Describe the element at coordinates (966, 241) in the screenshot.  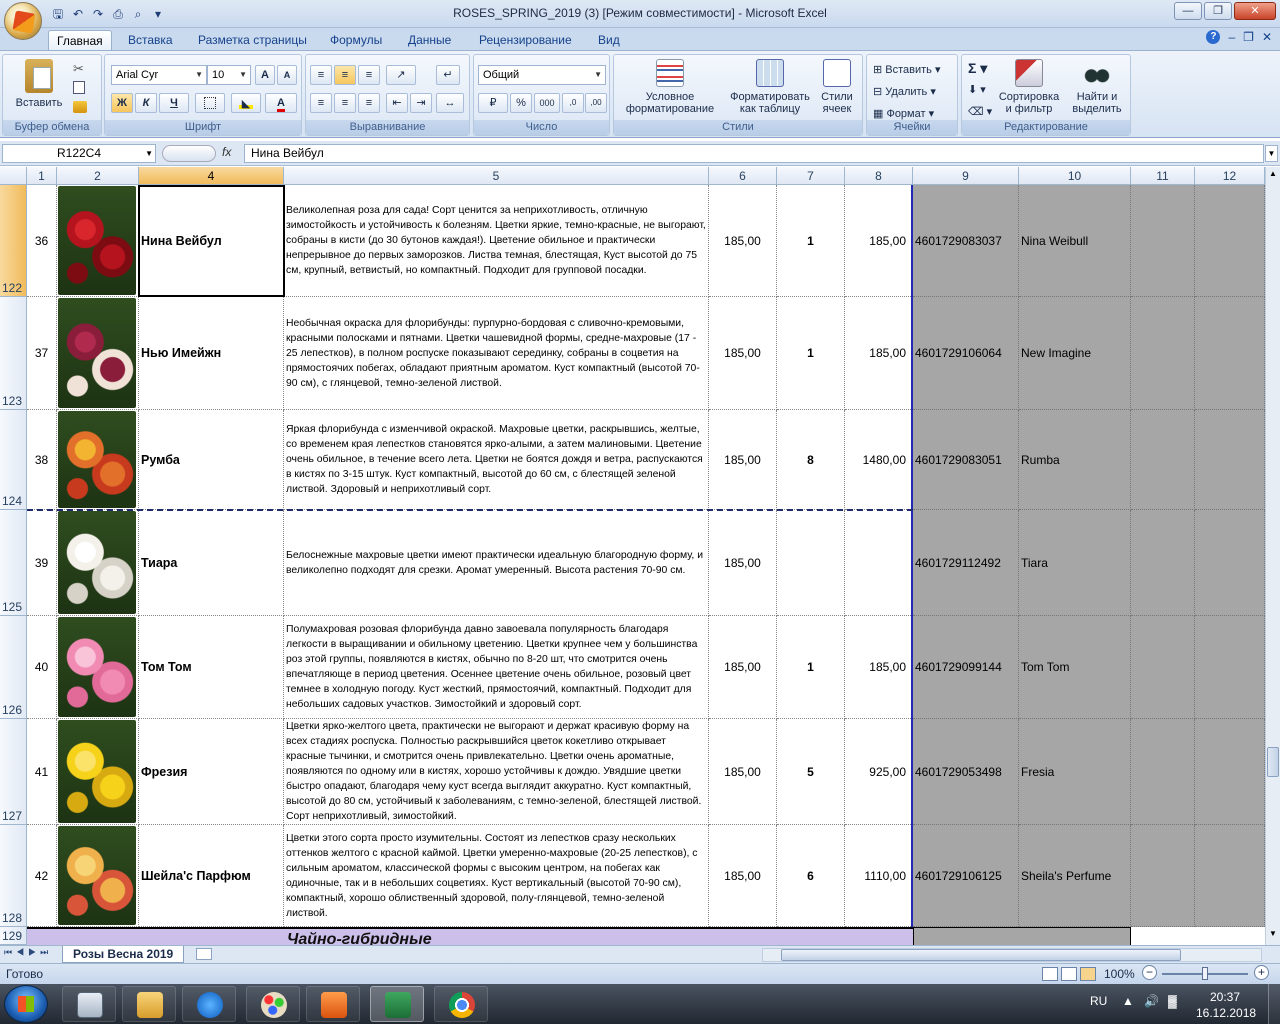
I see `barcode-cell: 4601729083037` at that location.